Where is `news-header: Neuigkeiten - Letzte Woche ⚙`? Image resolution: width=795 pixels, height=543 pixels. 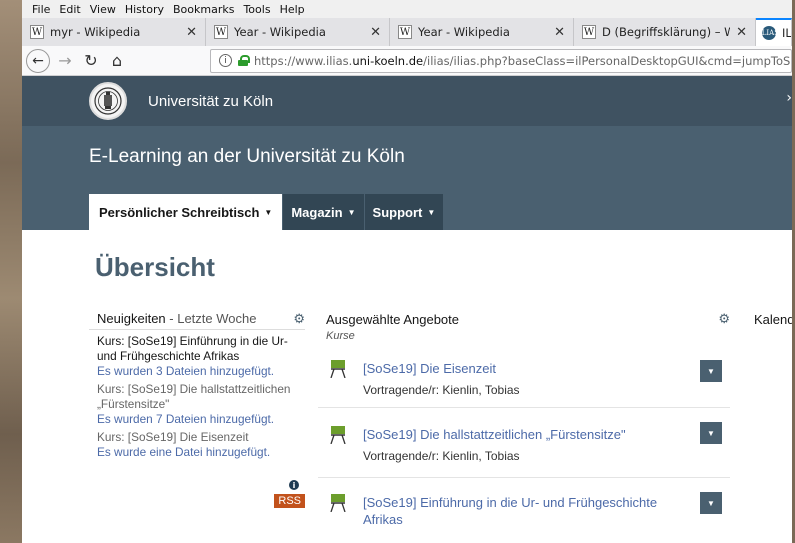
news-header: Neuigkeiten - Letzte Woche ⚙ is located at coordinates (197, 319).